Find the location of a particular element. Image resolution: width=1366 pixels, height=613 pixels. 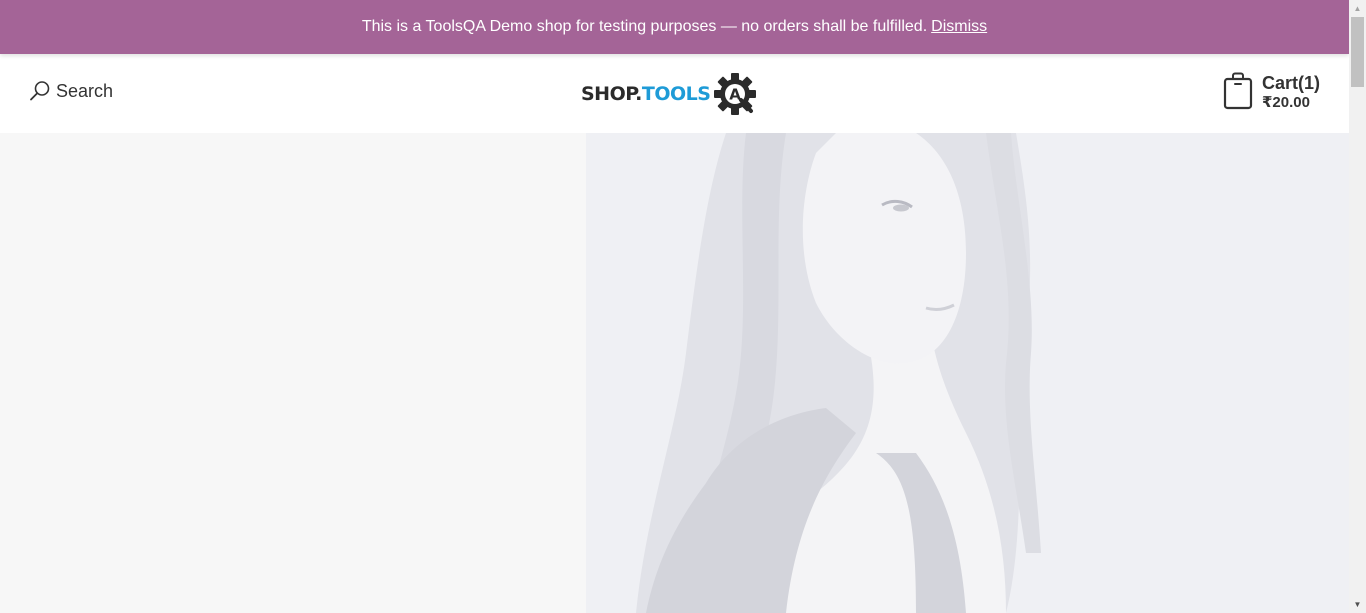

search-toggle: Search is located at coordinates (71, 91).